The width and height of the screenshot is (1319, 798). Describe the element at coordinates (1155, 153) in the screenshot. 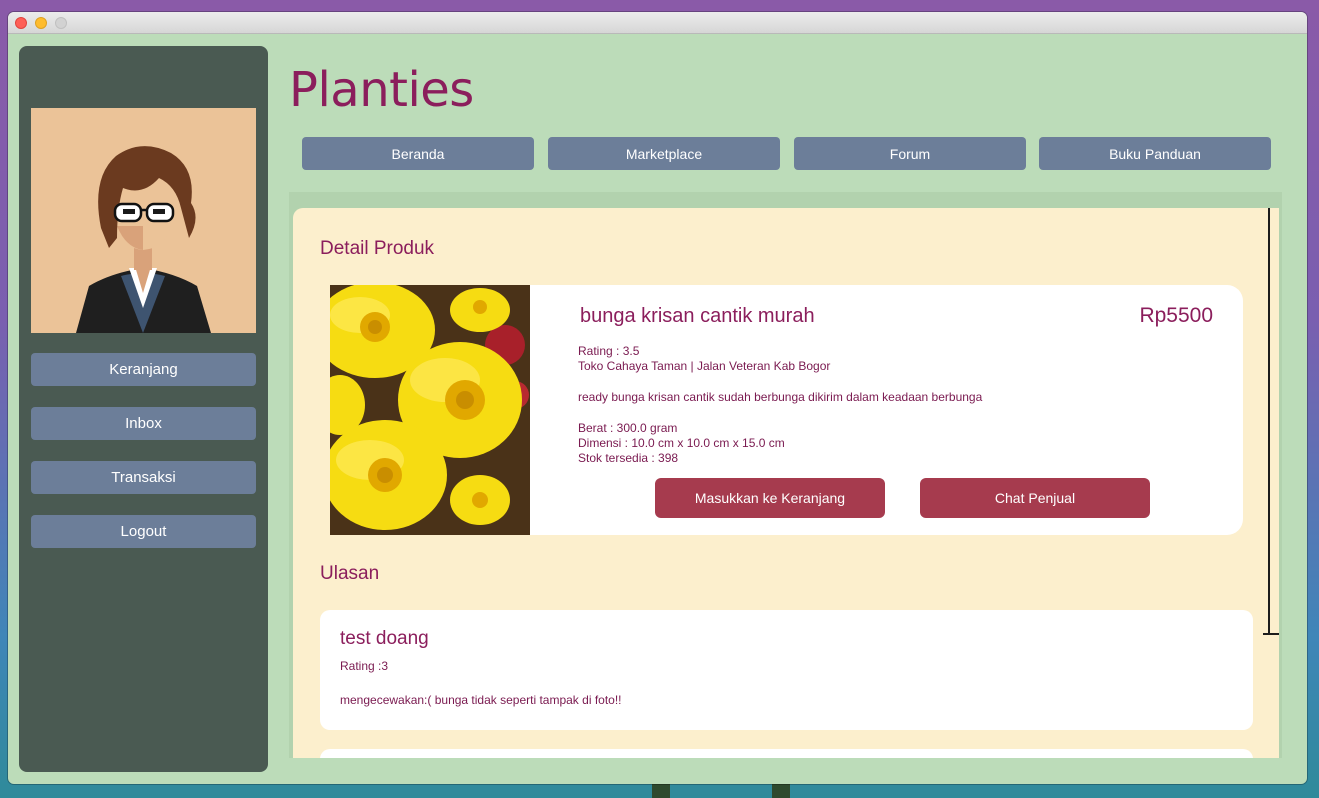

I see `tab-buku-panduan: Buku Panduan` at that location.